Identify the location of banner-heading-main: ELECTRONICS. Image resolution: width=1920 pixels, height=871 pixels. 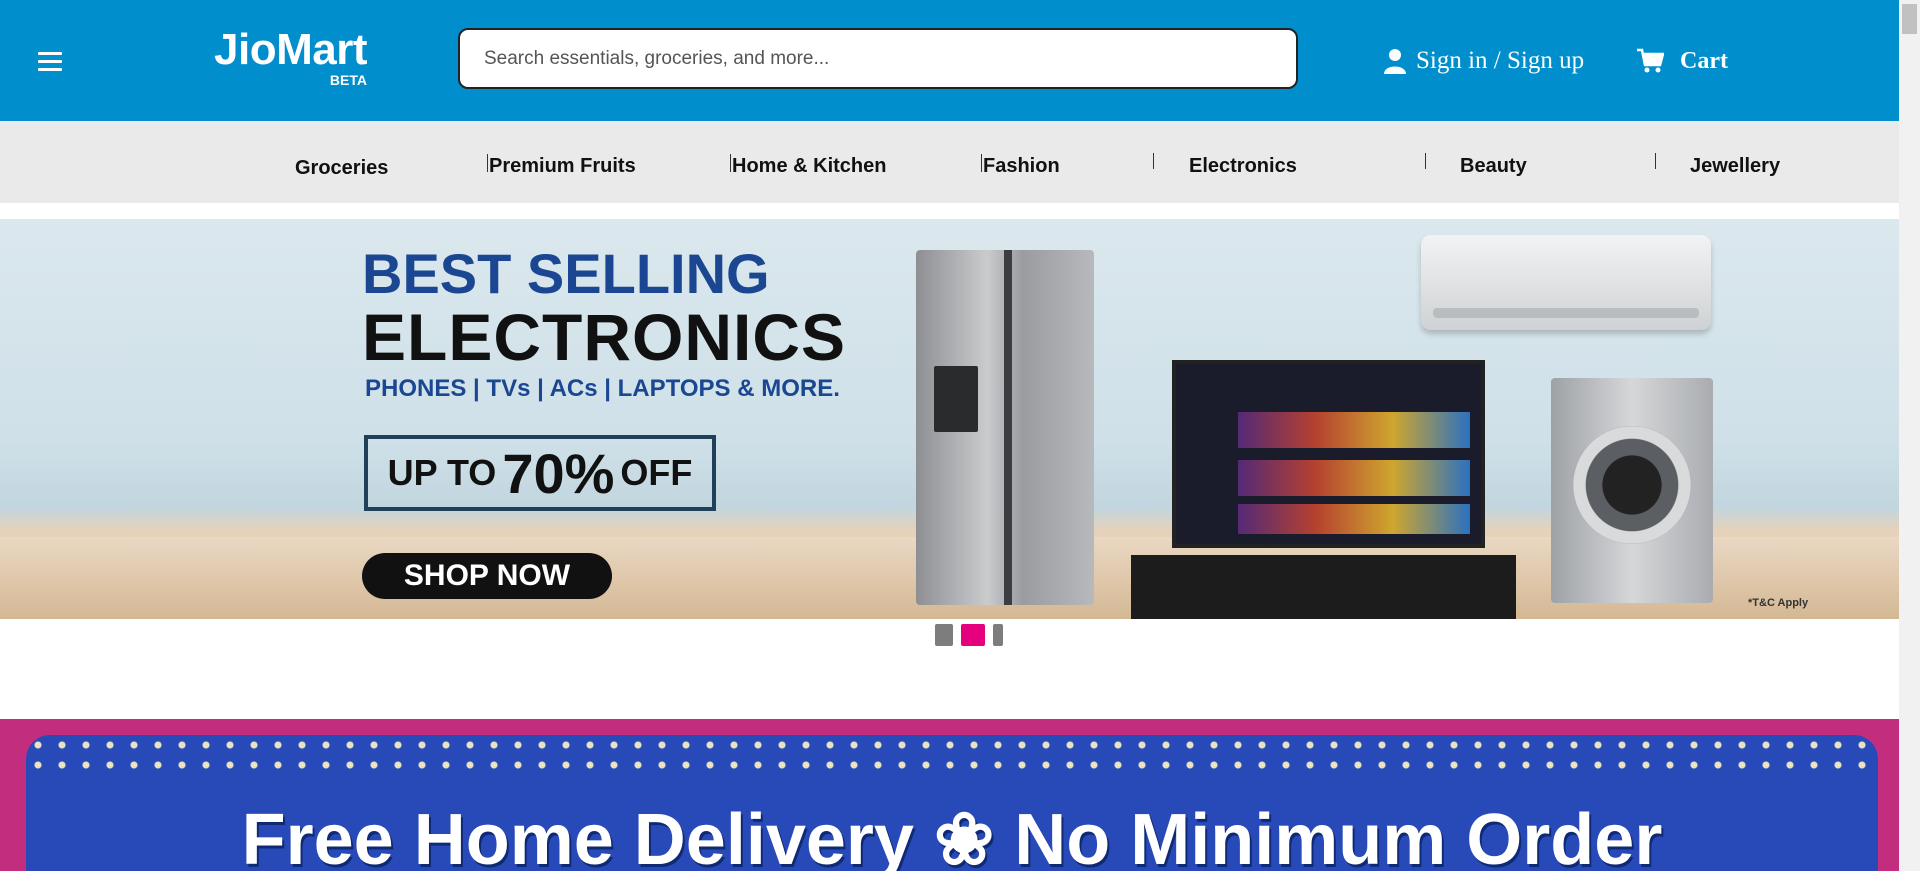
(604, 337).